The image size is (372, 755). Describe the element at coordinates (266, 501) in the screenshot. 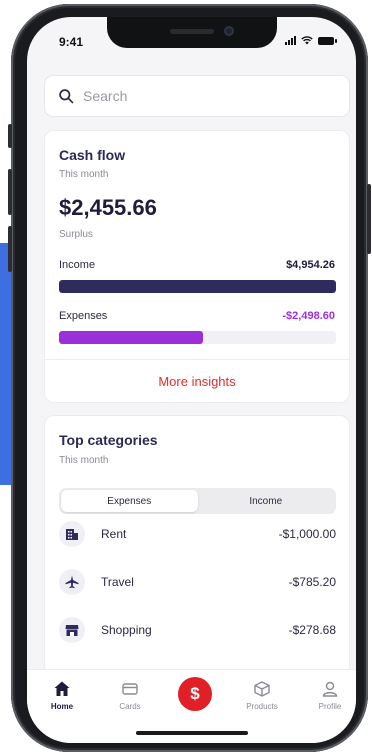

I see `tab-income: Income` at that location.